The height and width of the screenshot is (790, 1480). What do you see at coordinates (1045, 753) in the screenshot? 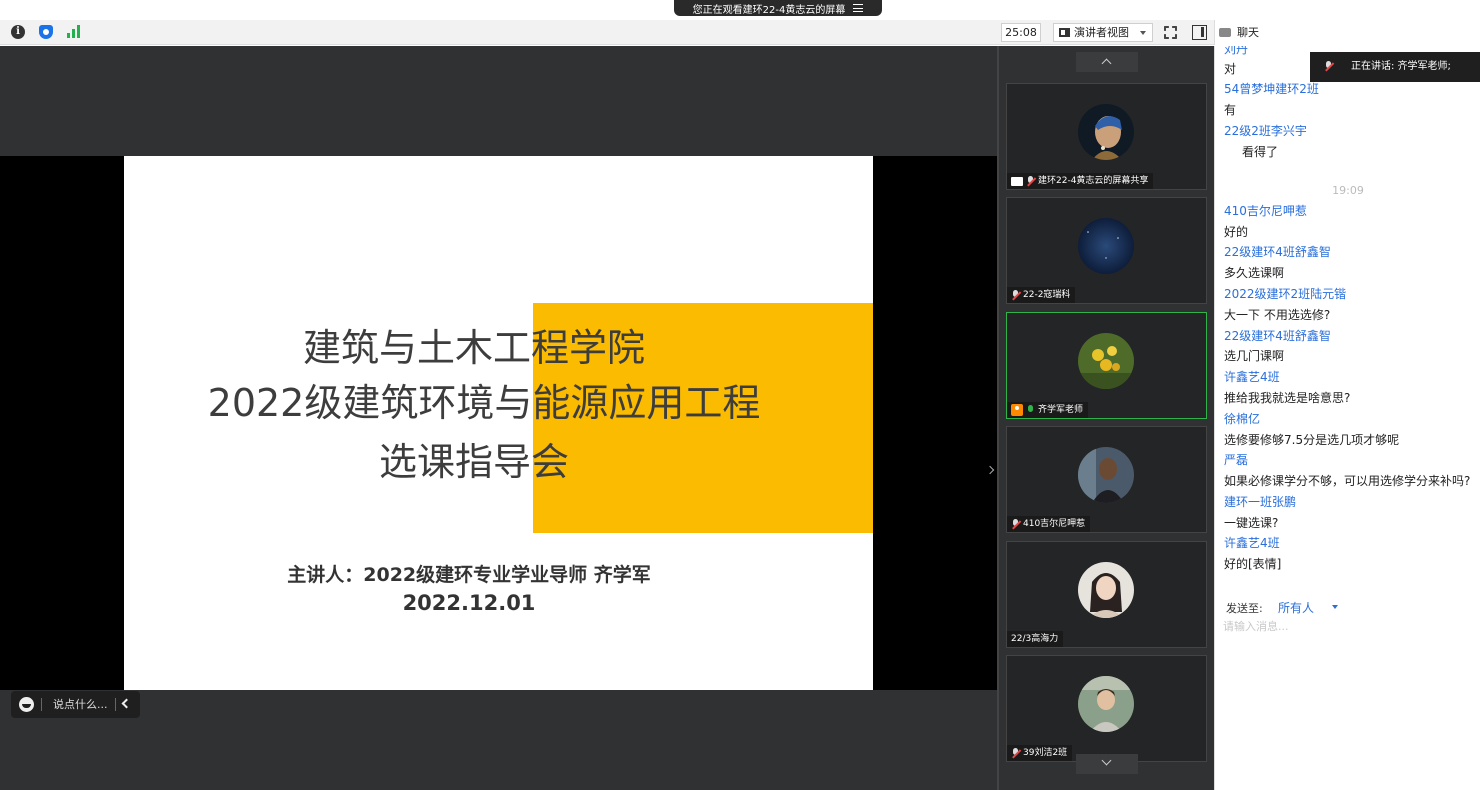
I see `participant-name: 39刘洁2班` at bounding box center [1045, 753].